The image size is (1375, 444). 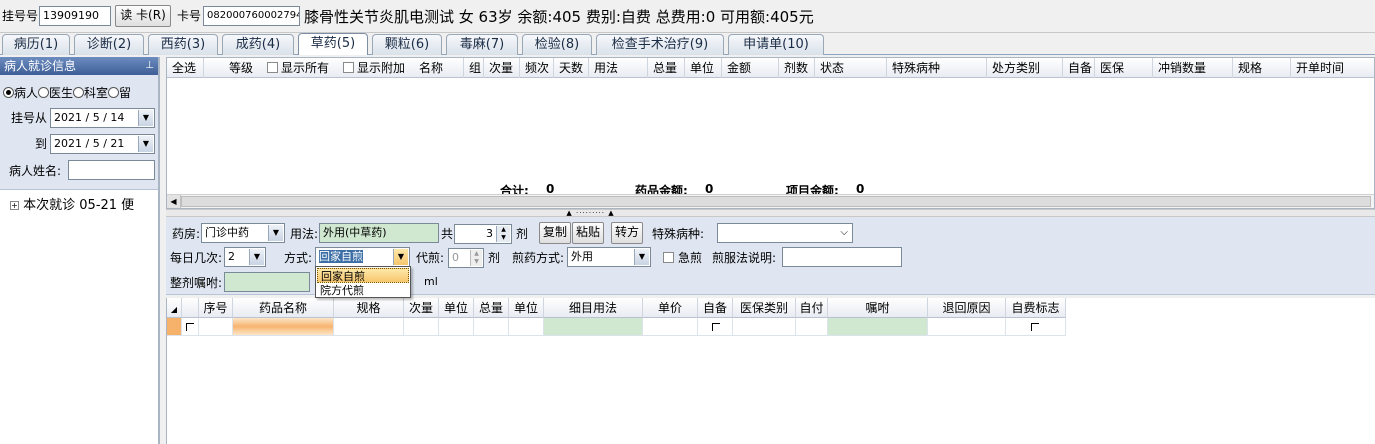 I want to click on col-unit: 单位, so click(x=456, y=308).